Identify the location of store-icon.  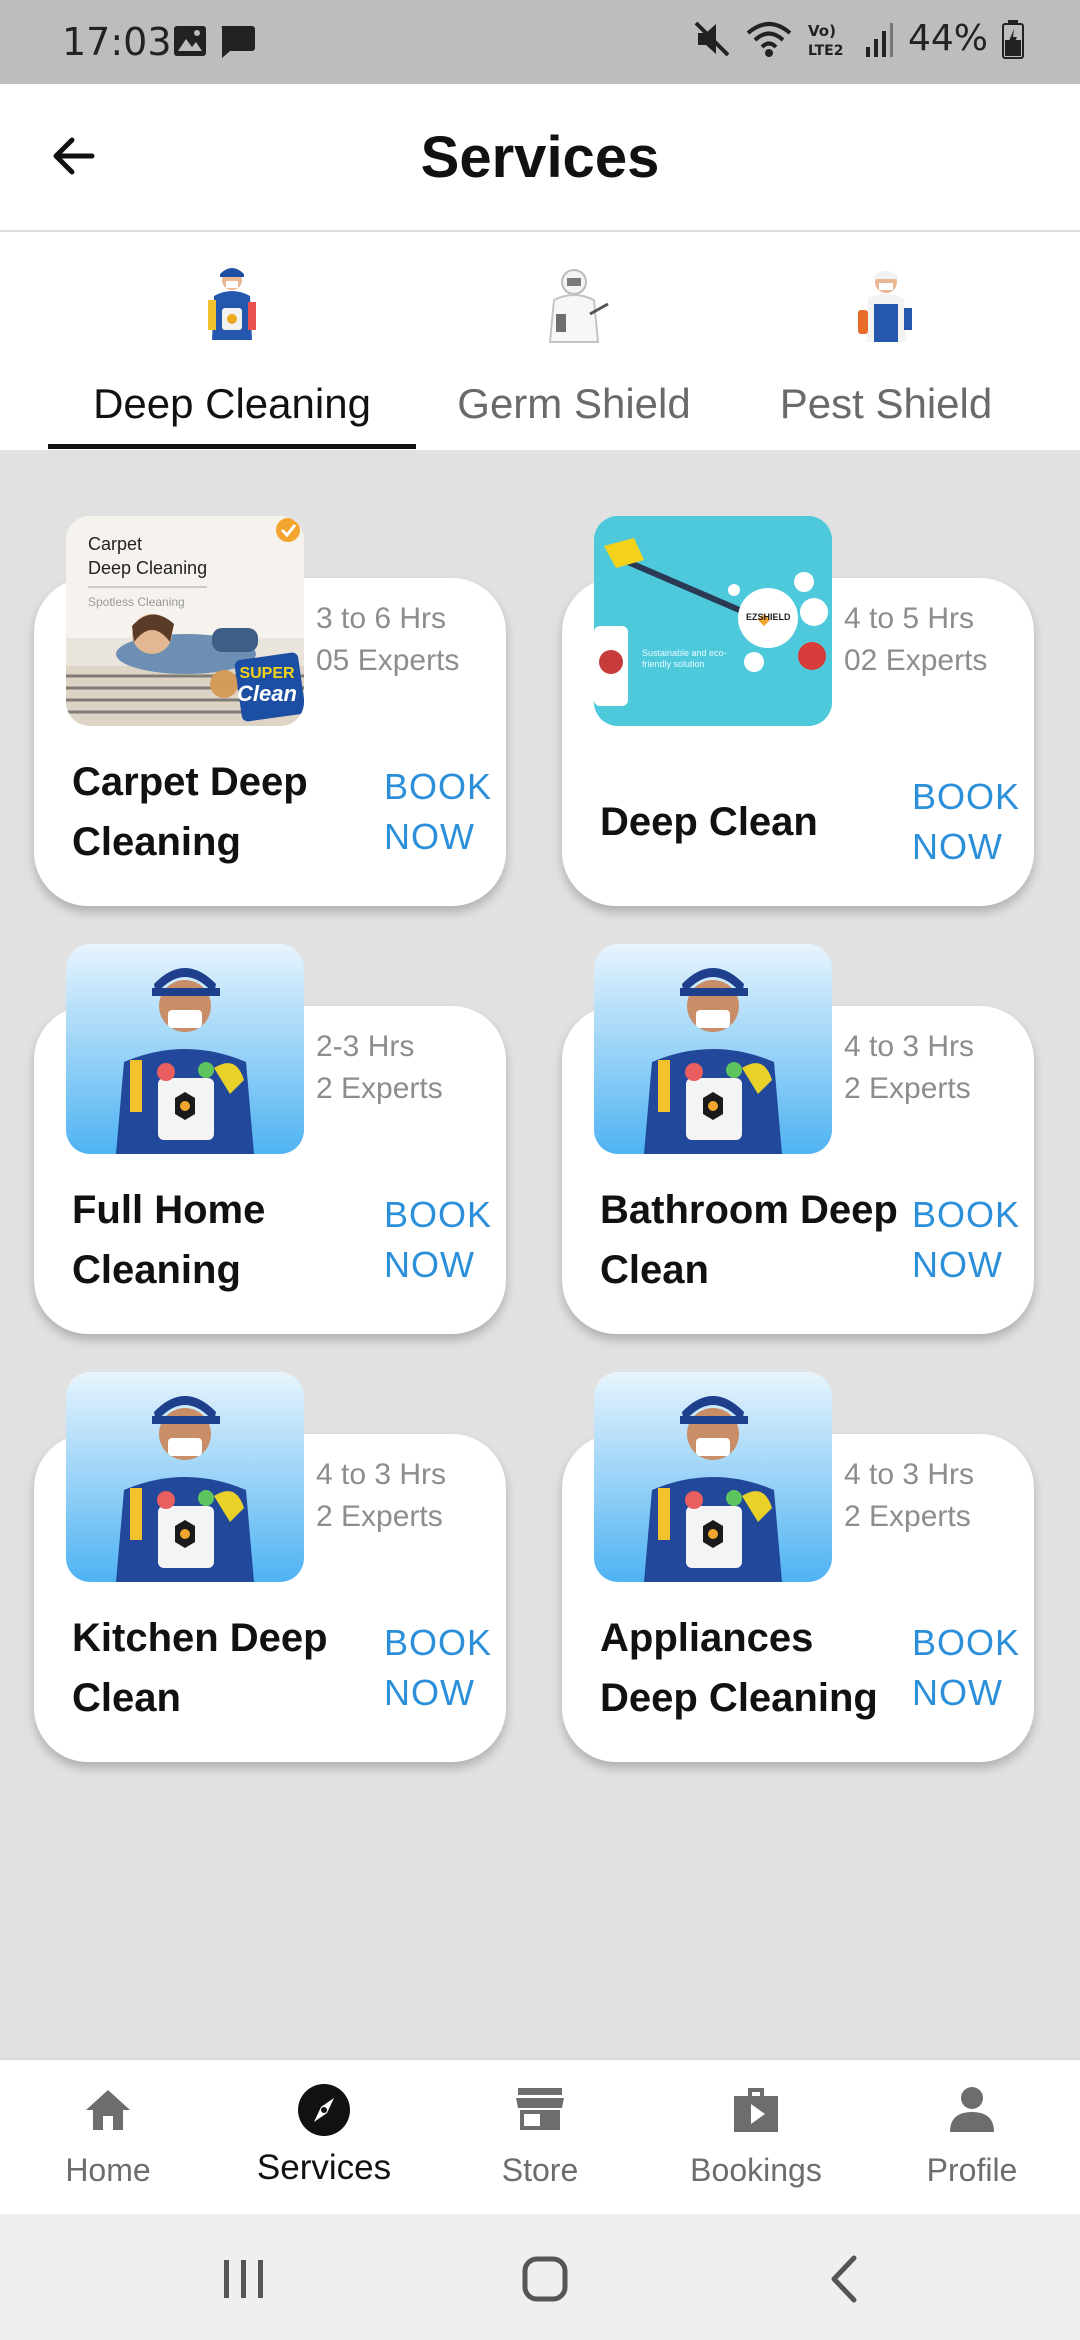
(540, 2109).